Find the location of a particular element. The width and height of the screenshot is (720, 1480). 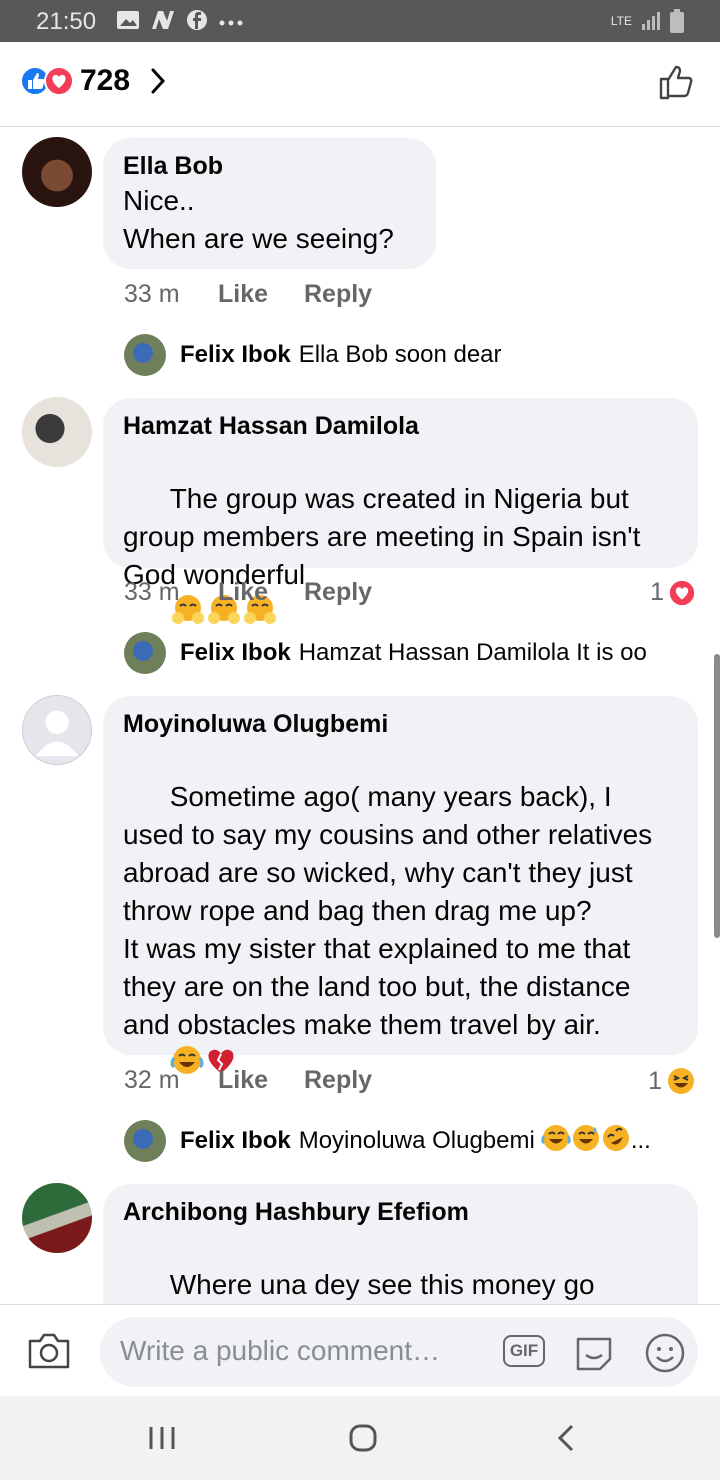

recent-apps-icon is located at coordinates (162, 1438).